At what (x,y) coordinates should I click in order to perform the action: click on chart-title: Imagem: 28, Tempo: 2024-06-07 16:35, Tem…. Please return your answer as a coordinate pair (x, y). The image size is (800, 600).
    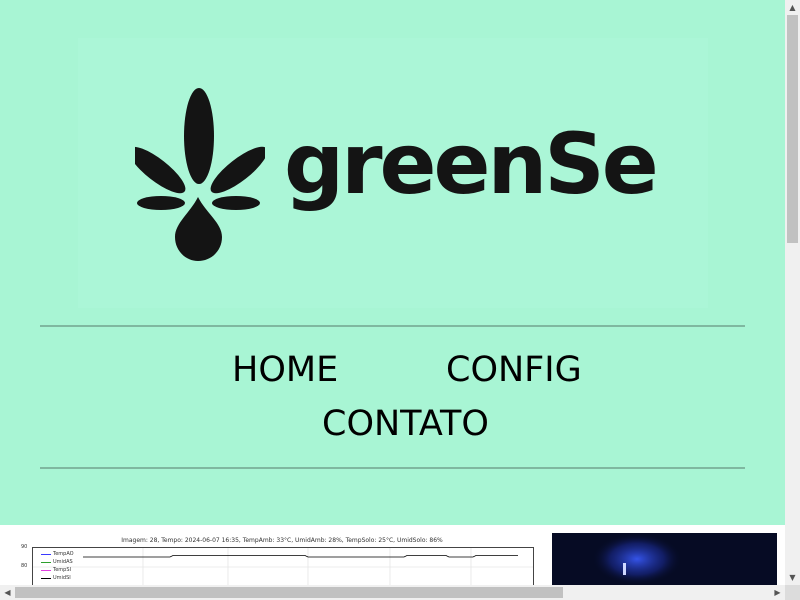
    Looking at the image, I should click on (282, 540).